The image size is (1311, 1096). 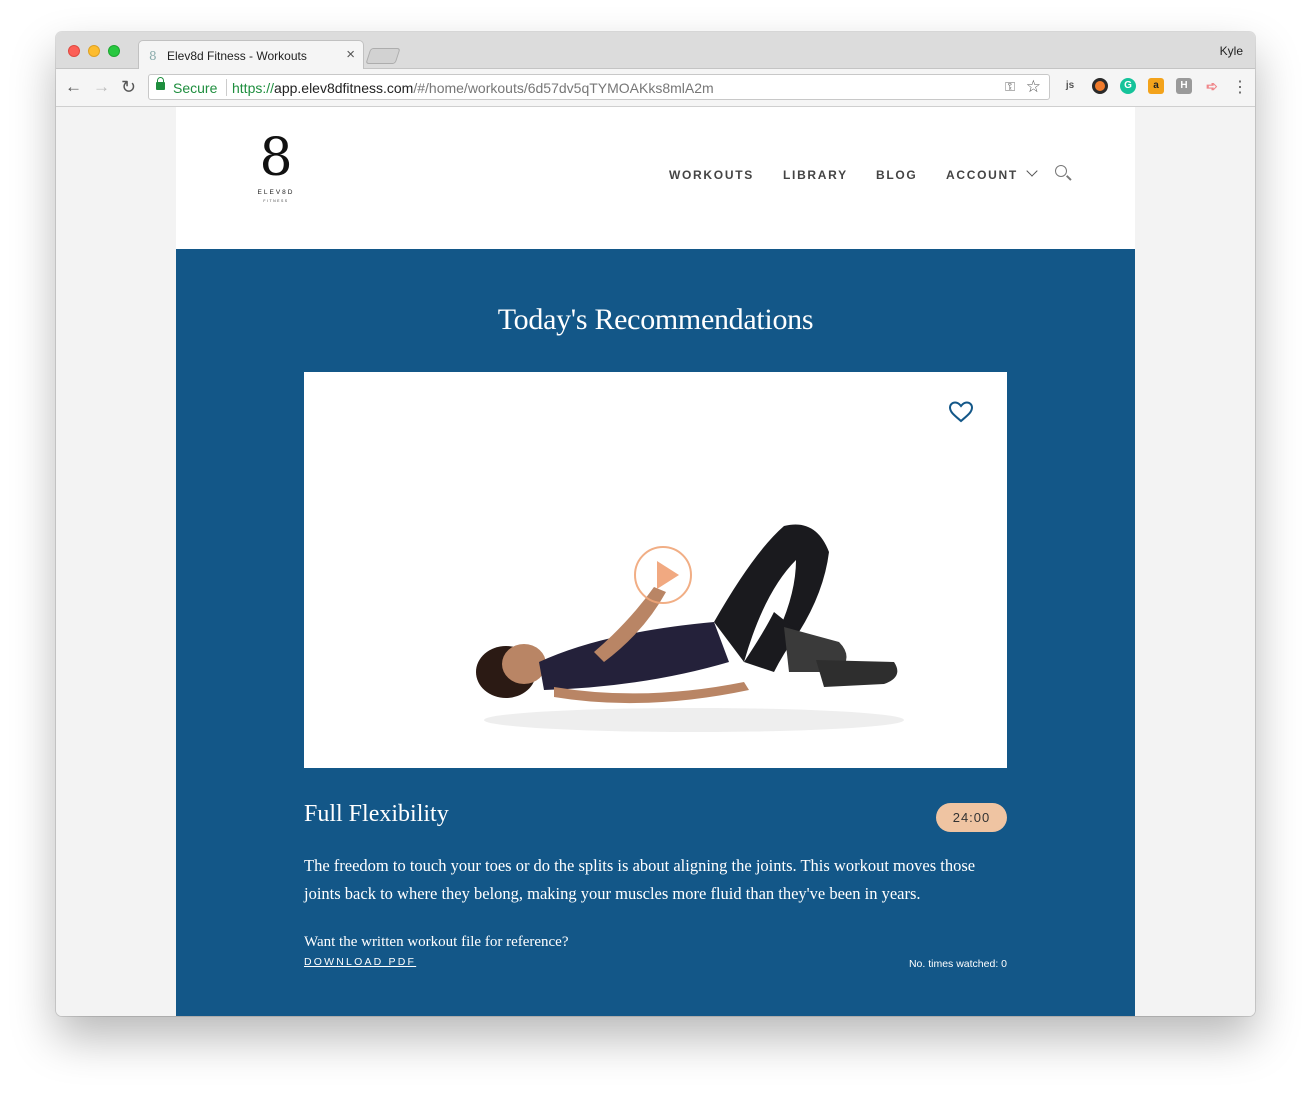 I want to click on url-path: /#/home/workouts/6d57dv5qTYMOAKks8mlA2m, so click(x=563, y=88).